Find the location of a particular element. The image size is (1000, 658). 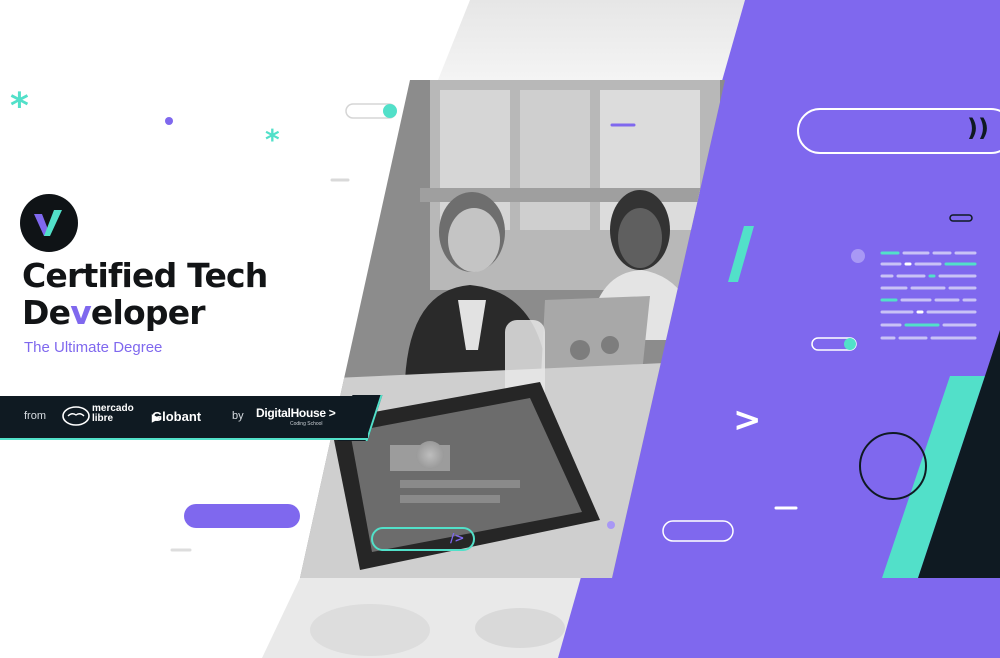

by-label: by is located at coordinates (238, 416).